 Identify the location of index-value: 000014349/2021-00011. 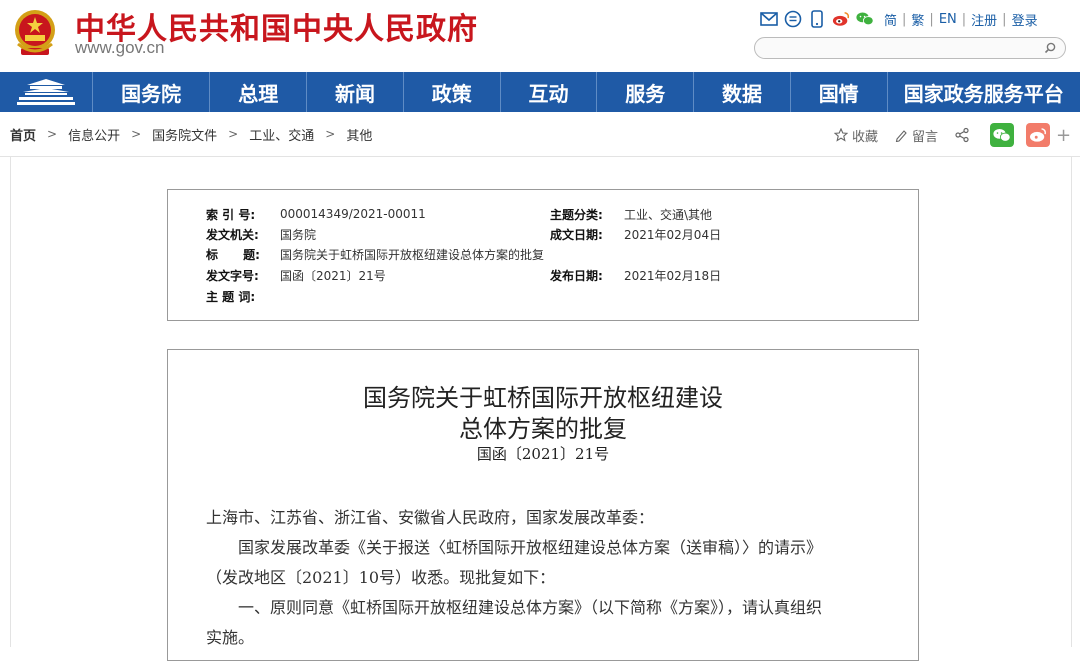
(353, 214).